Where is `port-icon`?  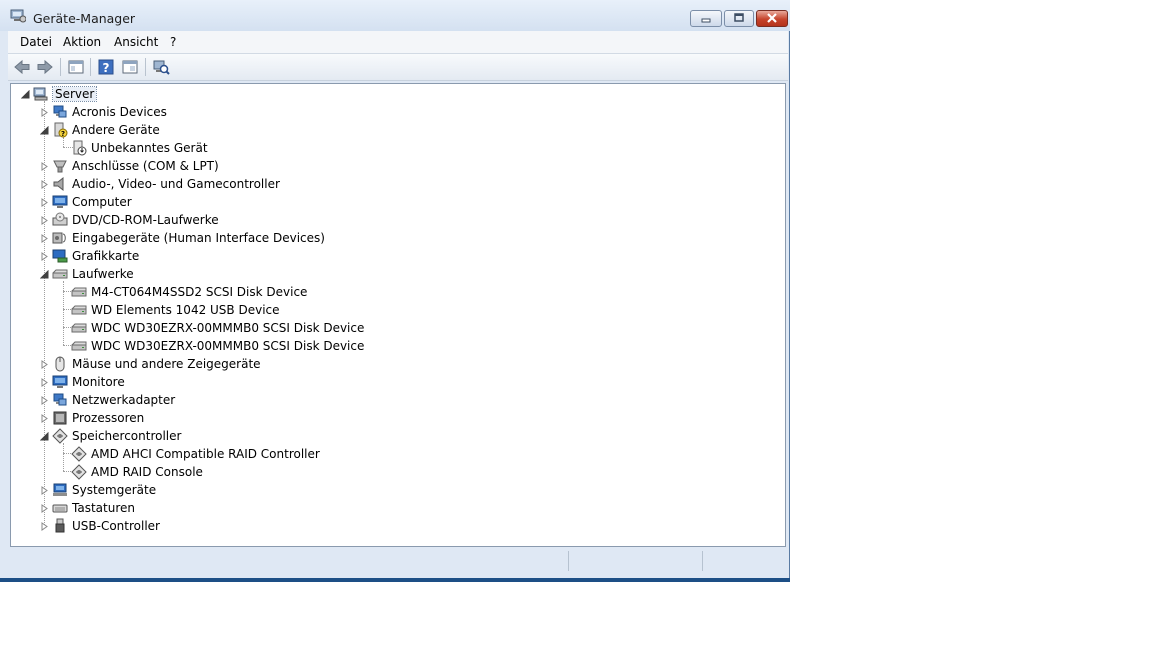
port-icon is located at coordinates (60, 166).